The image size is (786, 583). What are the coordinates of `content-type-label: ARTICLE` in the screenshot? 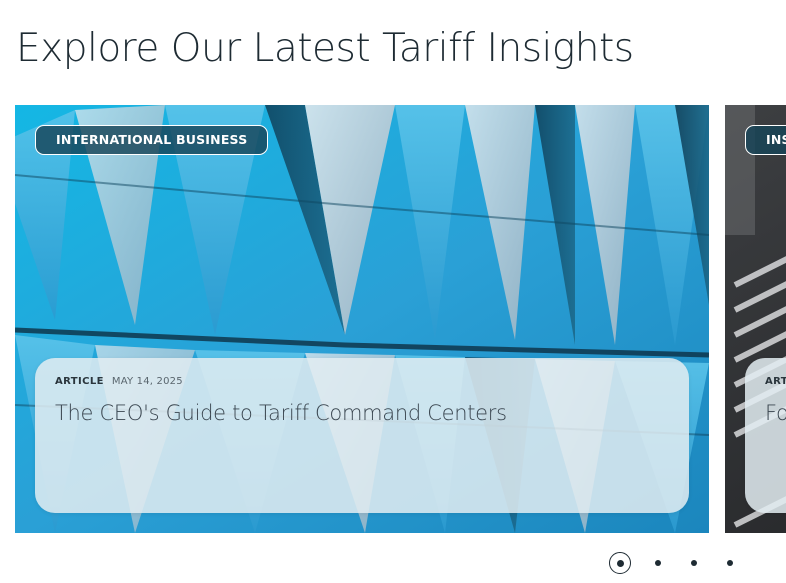 It's located at (79, 381).